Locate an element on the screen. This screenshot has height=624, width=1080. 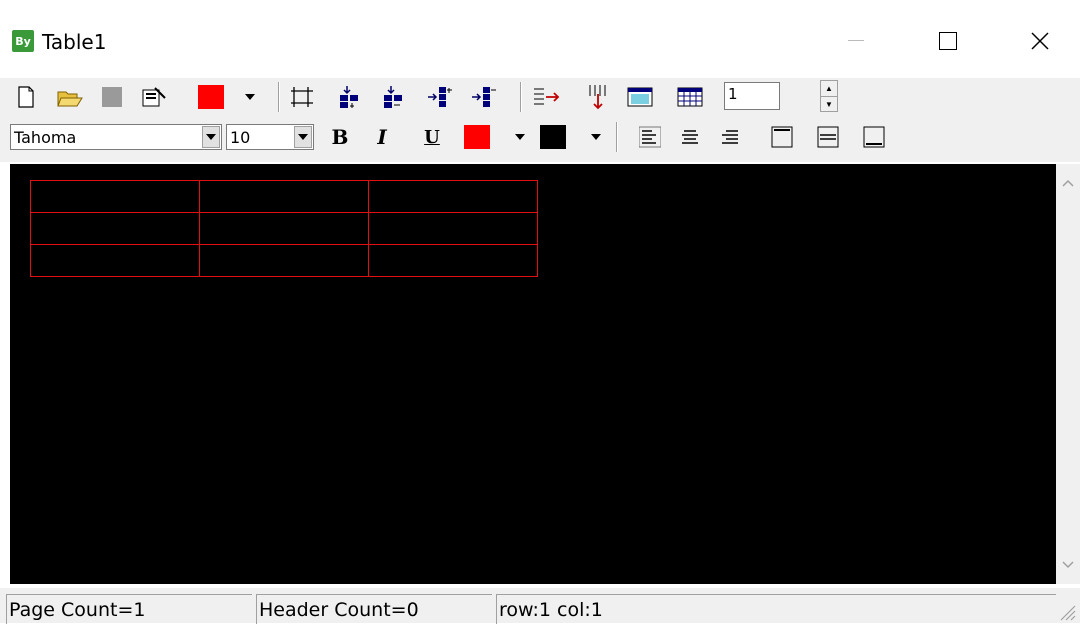
insert-row-button is located at coordinates (350, 97).